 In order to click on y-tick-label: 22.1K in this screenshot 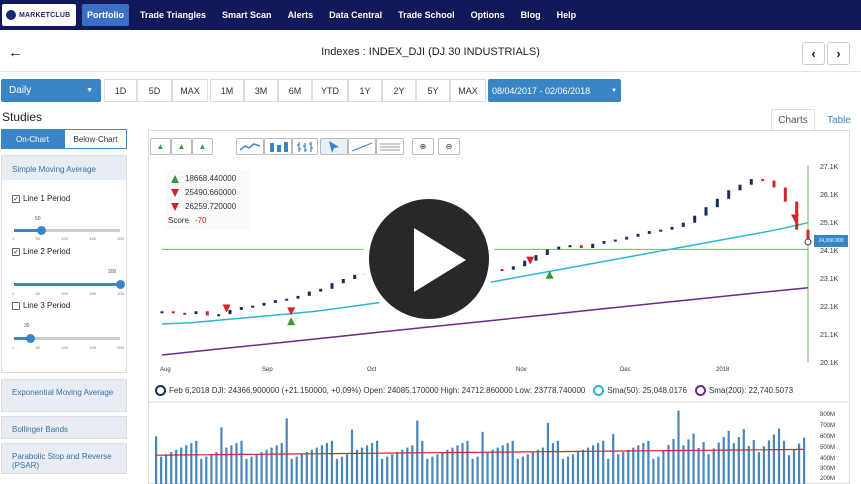, I will do `click(829, 307)`.